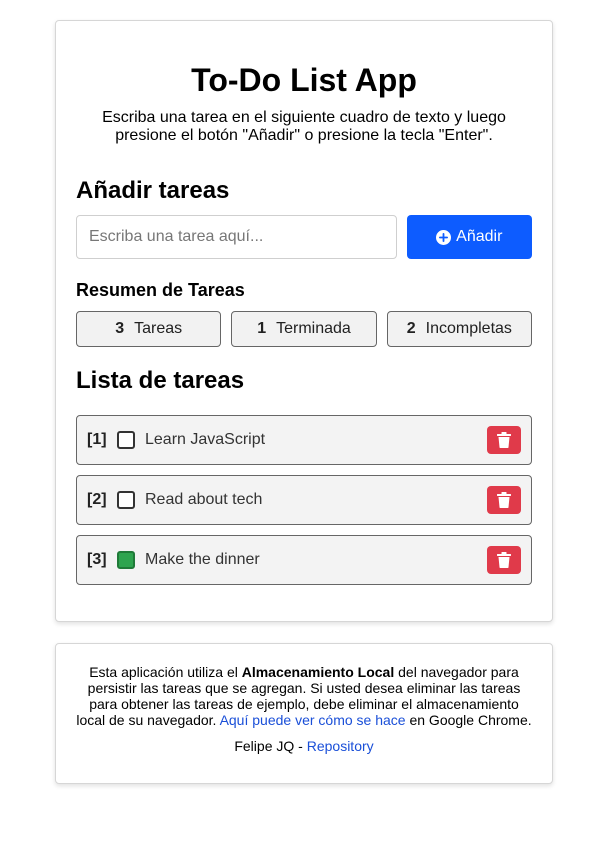 The width and height of the screenshot is (608, 846). I want to click on stat-count: 3, so click(120, 328).